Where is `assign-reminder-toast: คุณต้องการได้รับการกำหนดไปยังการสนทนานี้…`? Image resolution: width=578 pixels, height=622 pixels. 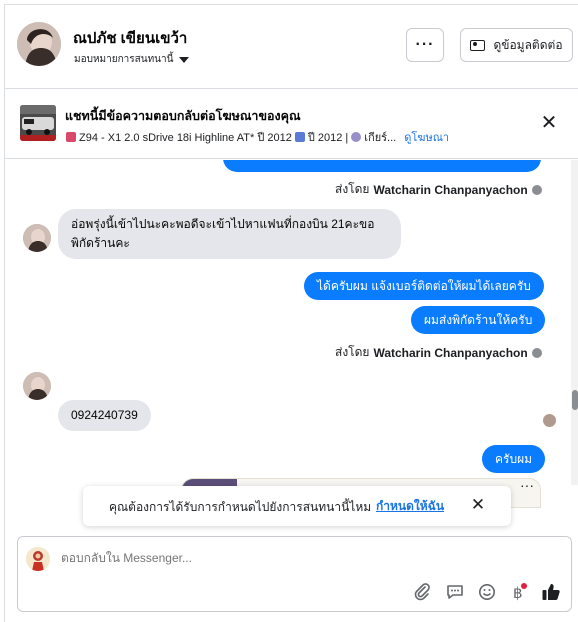
assign-reminder-toast: คุณต้องการได้รับการกำหนดไปยังการสนทนานี้… is located at coordinates (297, 506).